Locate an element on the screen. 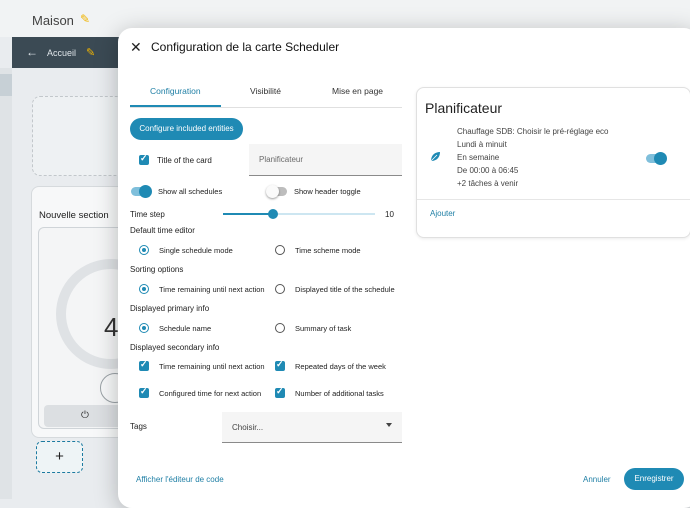  empty-card-placeholder is located at coordinates (78, 136).